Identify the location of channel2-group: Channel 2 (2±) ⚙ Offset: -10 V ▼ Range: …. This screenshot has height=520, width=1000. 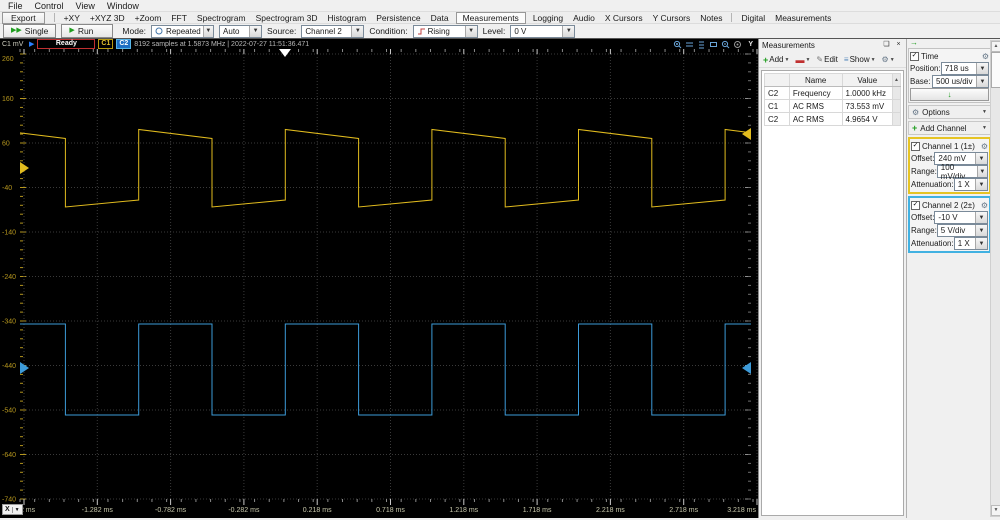
(949, 224).